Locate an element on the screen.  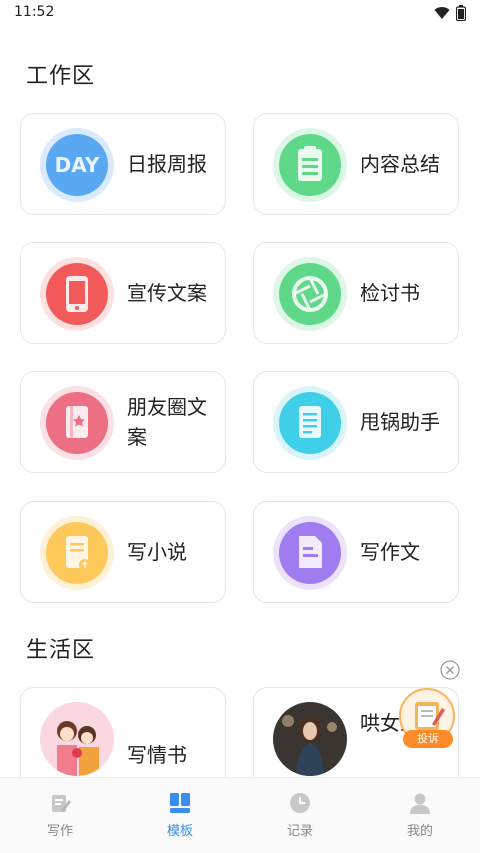
status-icons is located at coordinates (450, 13).